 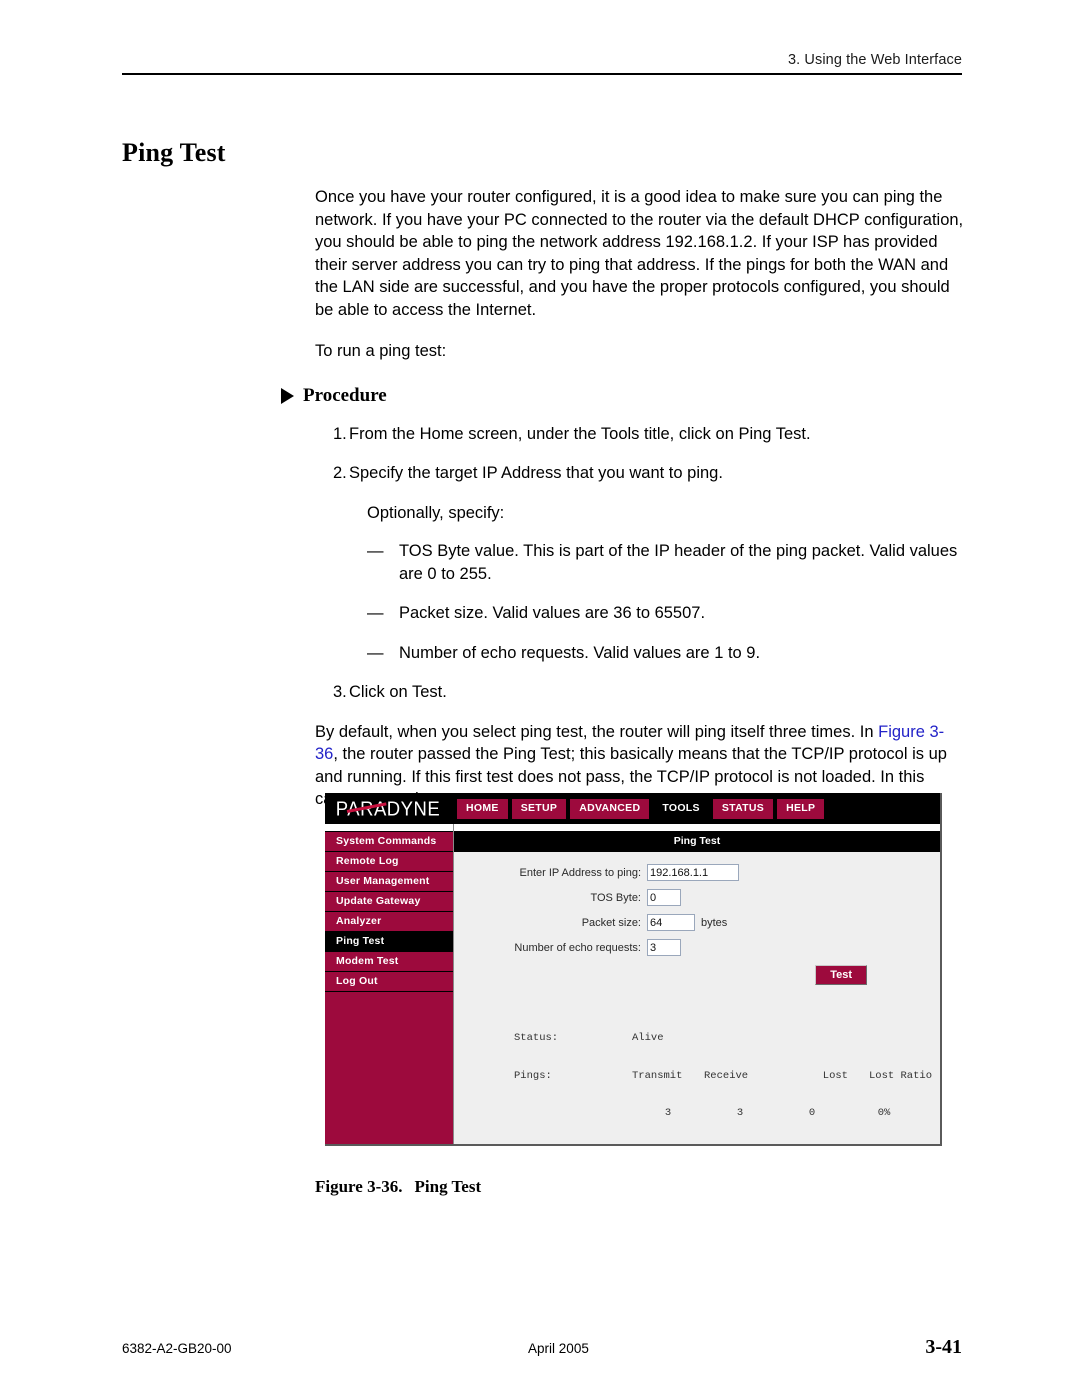 I want to click on result-row-status: Status: Alive, so click(x=727, y=1038).